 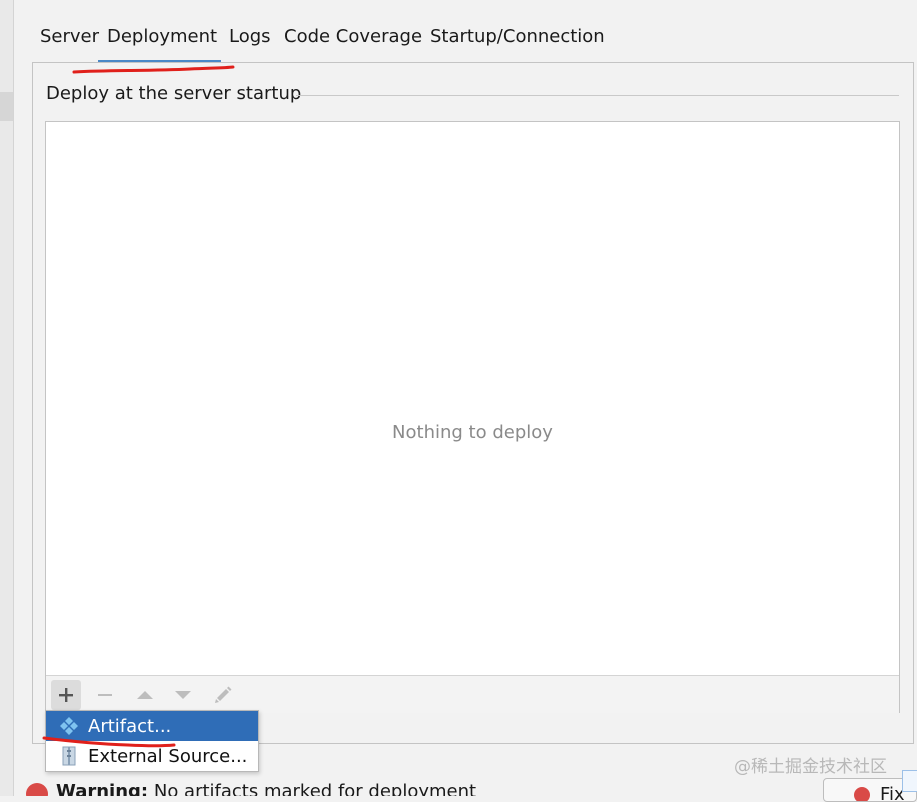 I want to click on watermark: @稀土掘金技术社区, so click(x=810, y=767).